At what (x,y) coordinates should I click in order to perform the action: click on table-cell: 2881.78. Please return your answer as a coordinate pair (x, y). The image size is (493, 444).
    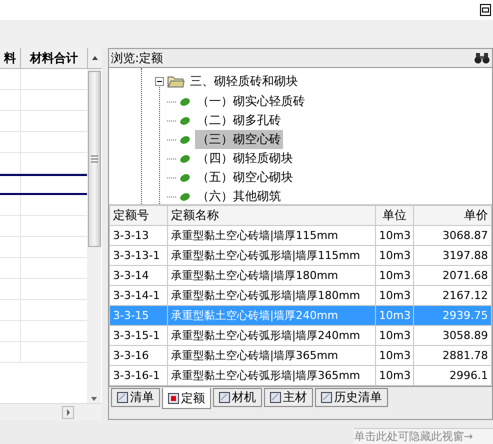
    Looking at the image, I should click on (453, 356).